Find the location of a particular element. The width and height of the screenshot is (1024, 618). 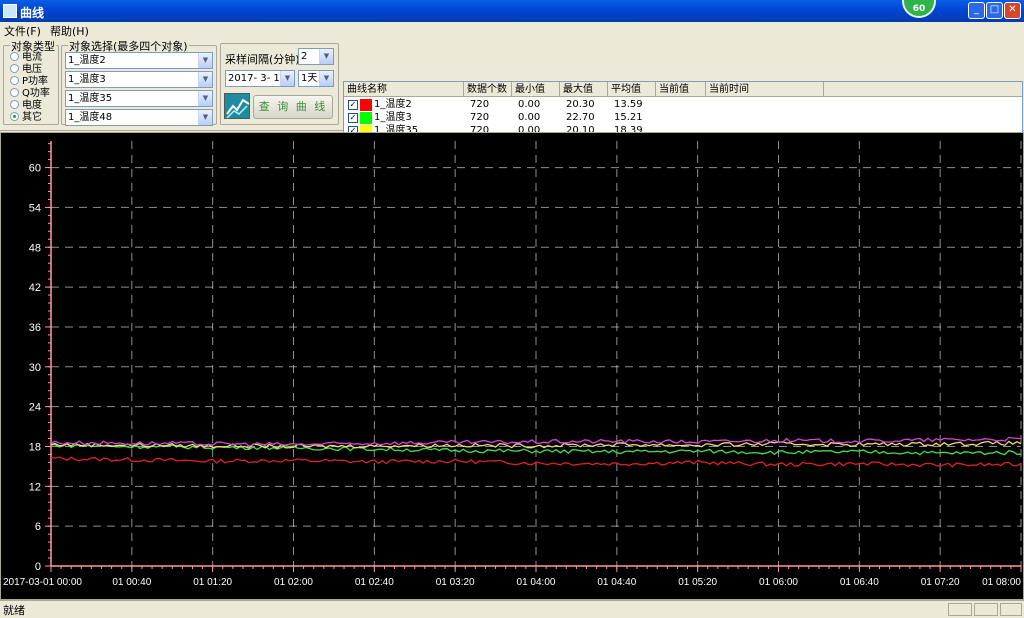

minimize-button: _ is located at coordinates (976, 10).